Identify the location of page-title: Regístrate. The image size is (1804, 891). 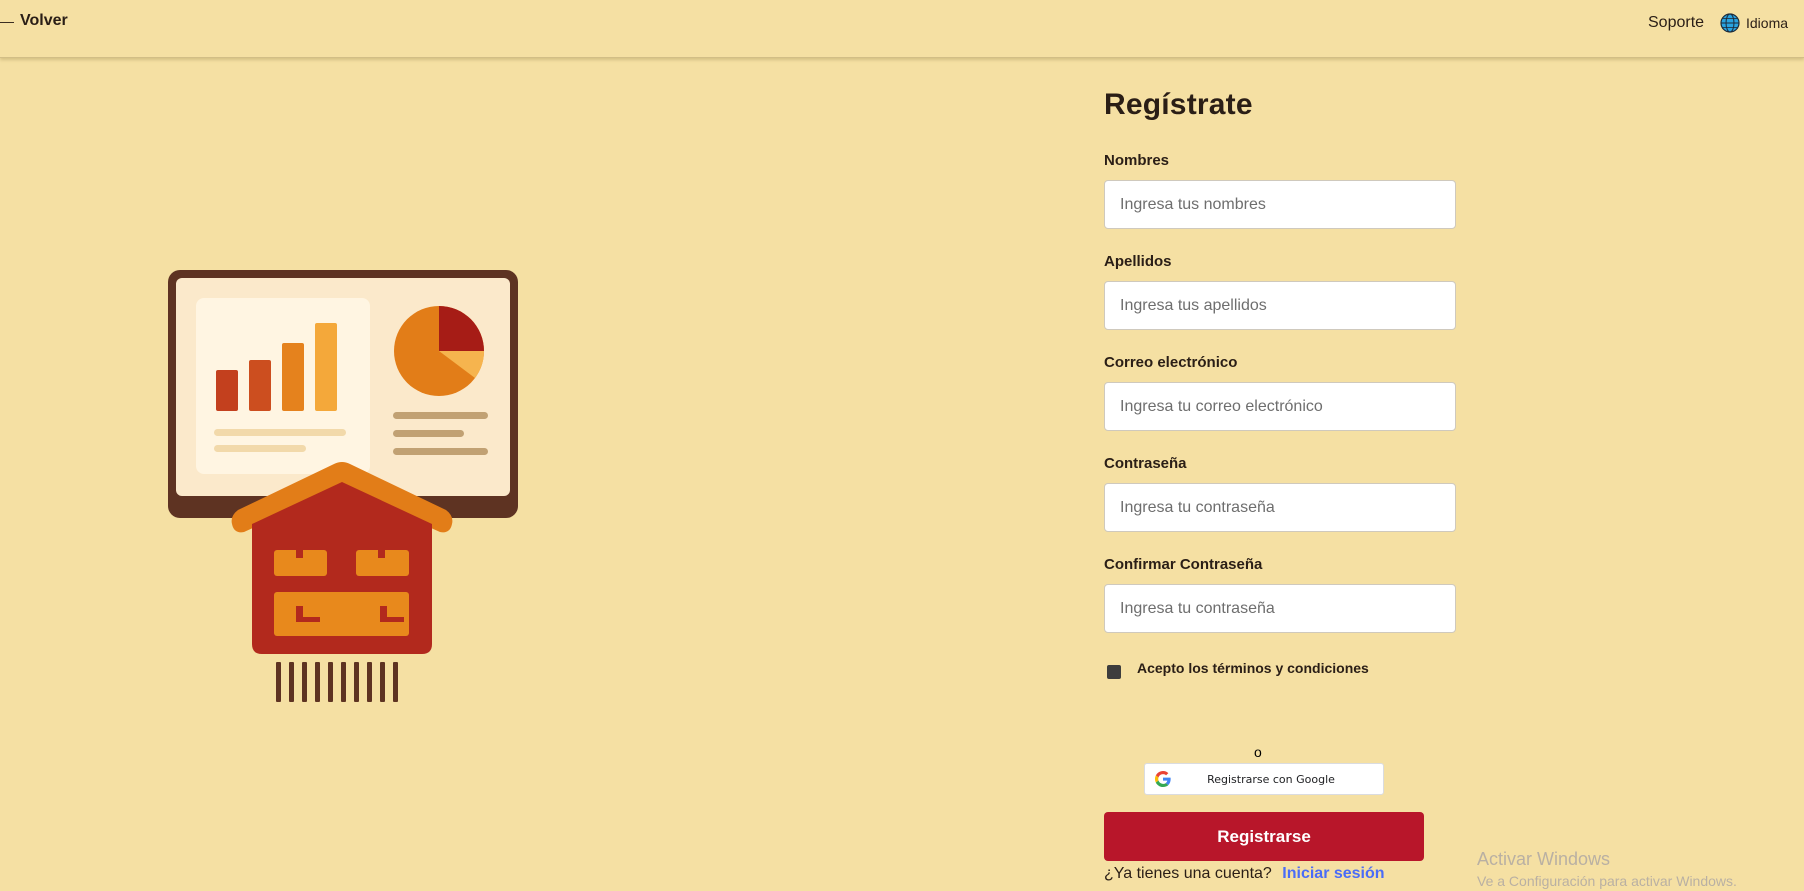
(1178, 104).